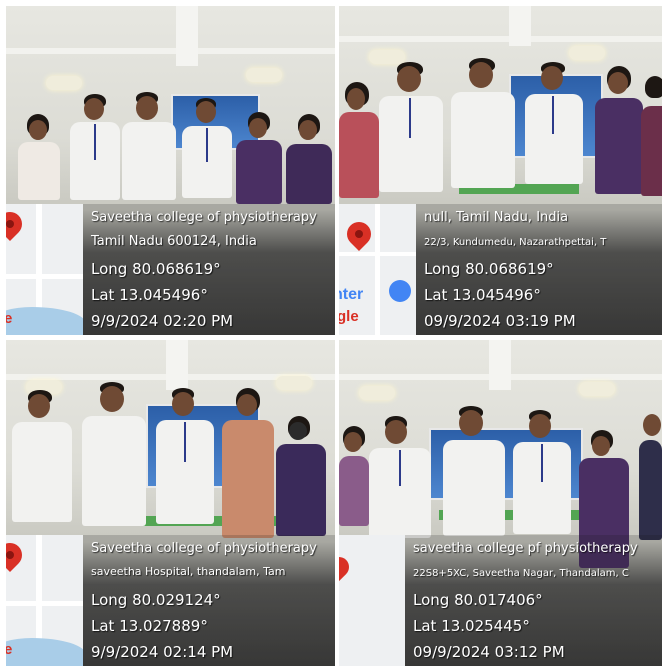 This screenshot has height=666, width=662. I want to click on timestamp: 9/9/2024 02:20 PM, so click(162, 321).